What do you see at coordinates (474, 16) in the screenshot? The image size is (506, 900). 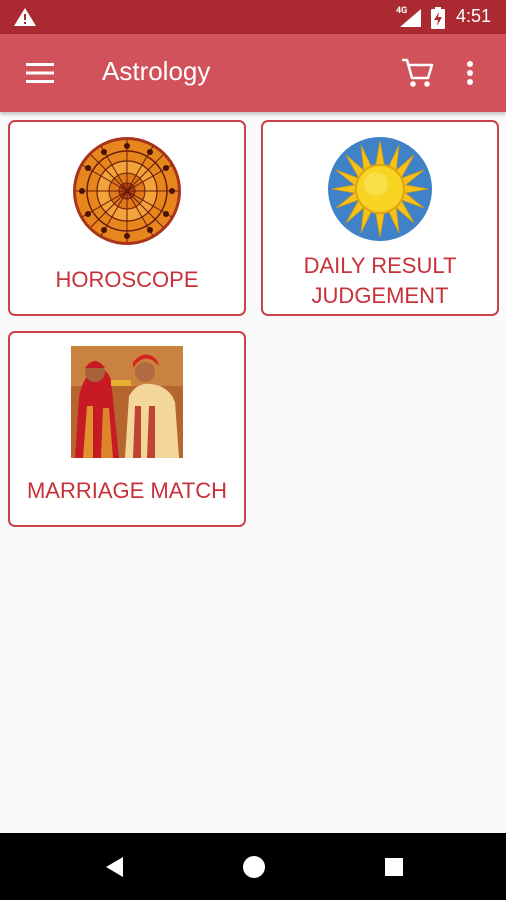 I see `status-time: 4:51` at bounding box center [474, 16].